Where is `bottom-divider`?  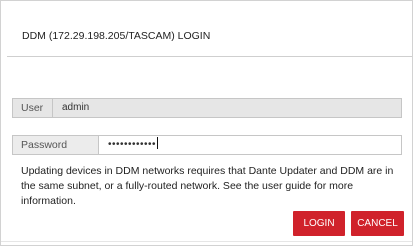 bottom-divider is located at coordinates (206, 241).